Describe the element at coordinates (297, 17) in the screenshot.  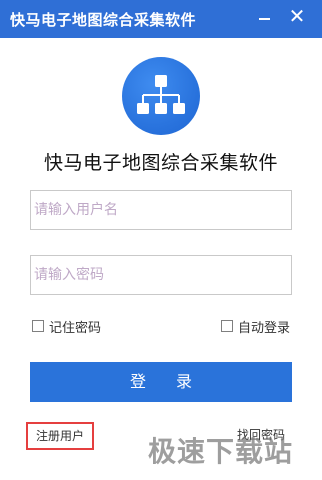
I see `close-button: ✕` at that location.